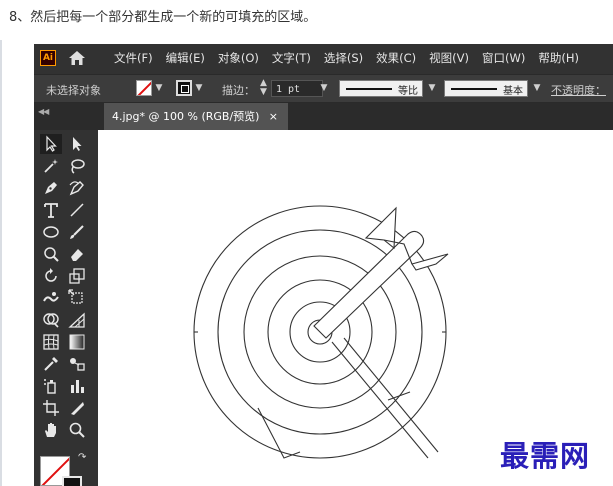 Image resolution: width=613 pixels, height=486 pixels. What do you see at coordinates (432, 88) in the screenshot?
I see `profile-chevron-icon: ▼` at bounding box center [432, 88].